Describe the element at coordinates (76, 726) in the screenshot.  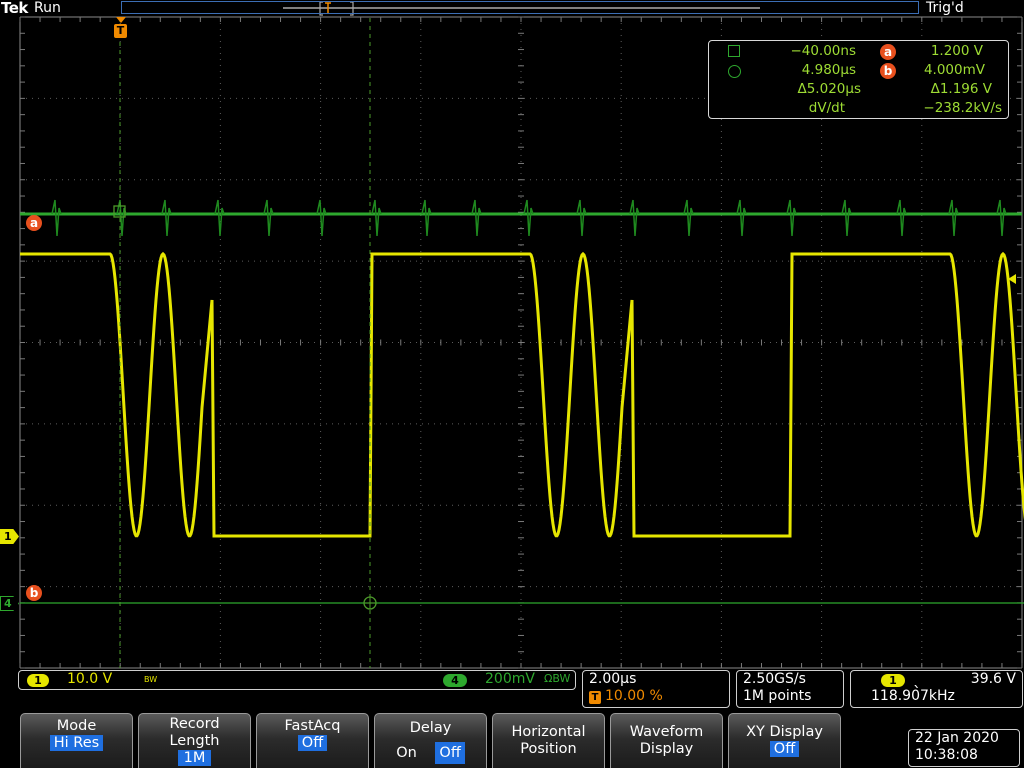
I see `mode-label: Mode` at that location.